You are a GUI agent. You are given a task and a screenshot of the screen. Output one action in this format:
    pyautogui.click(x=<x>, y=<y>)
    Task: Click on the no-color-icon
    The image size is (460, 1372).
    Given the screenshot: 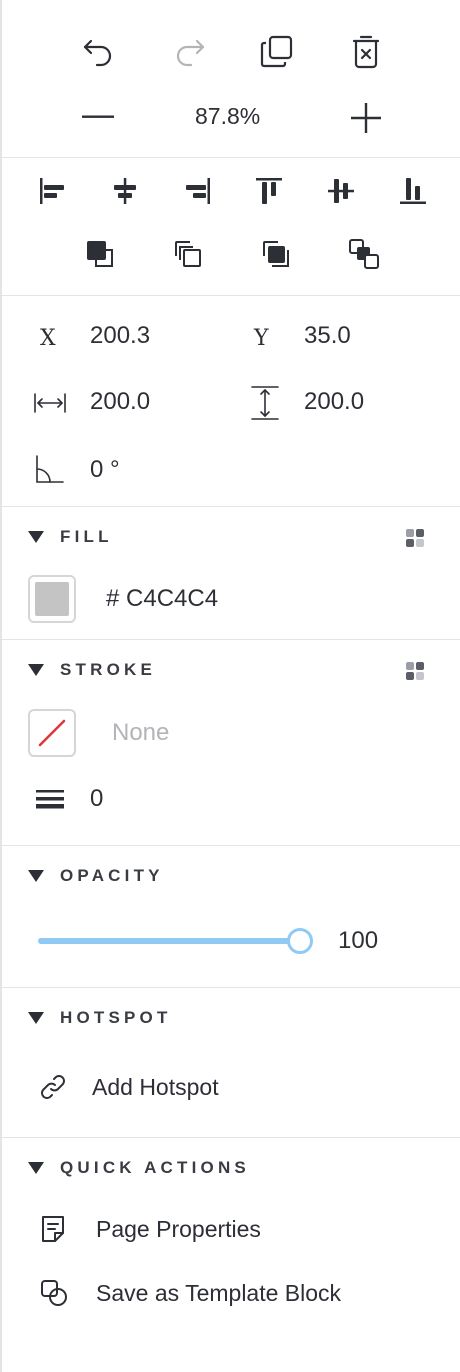 What is the action you would take?
    pyautogui.click(x=52, y=733)
    